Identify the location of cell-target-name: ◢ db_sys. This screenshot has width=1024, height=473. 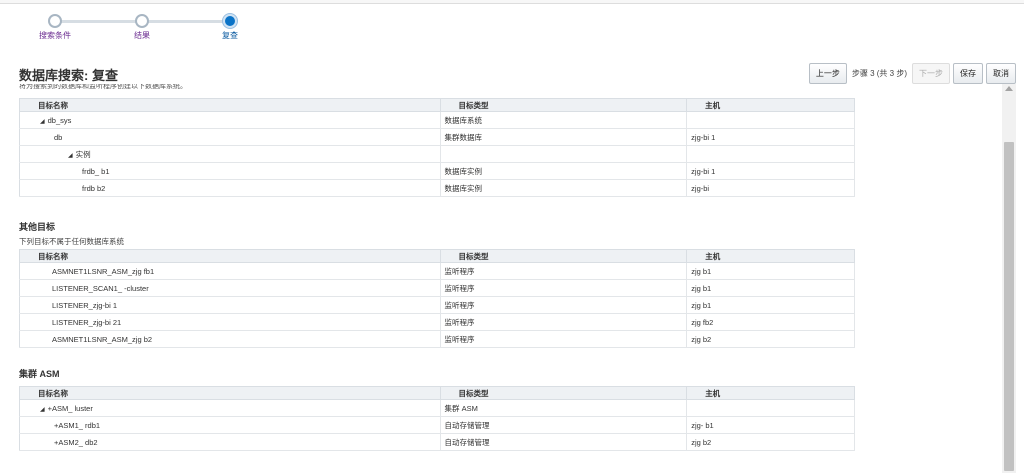
(230, 120).